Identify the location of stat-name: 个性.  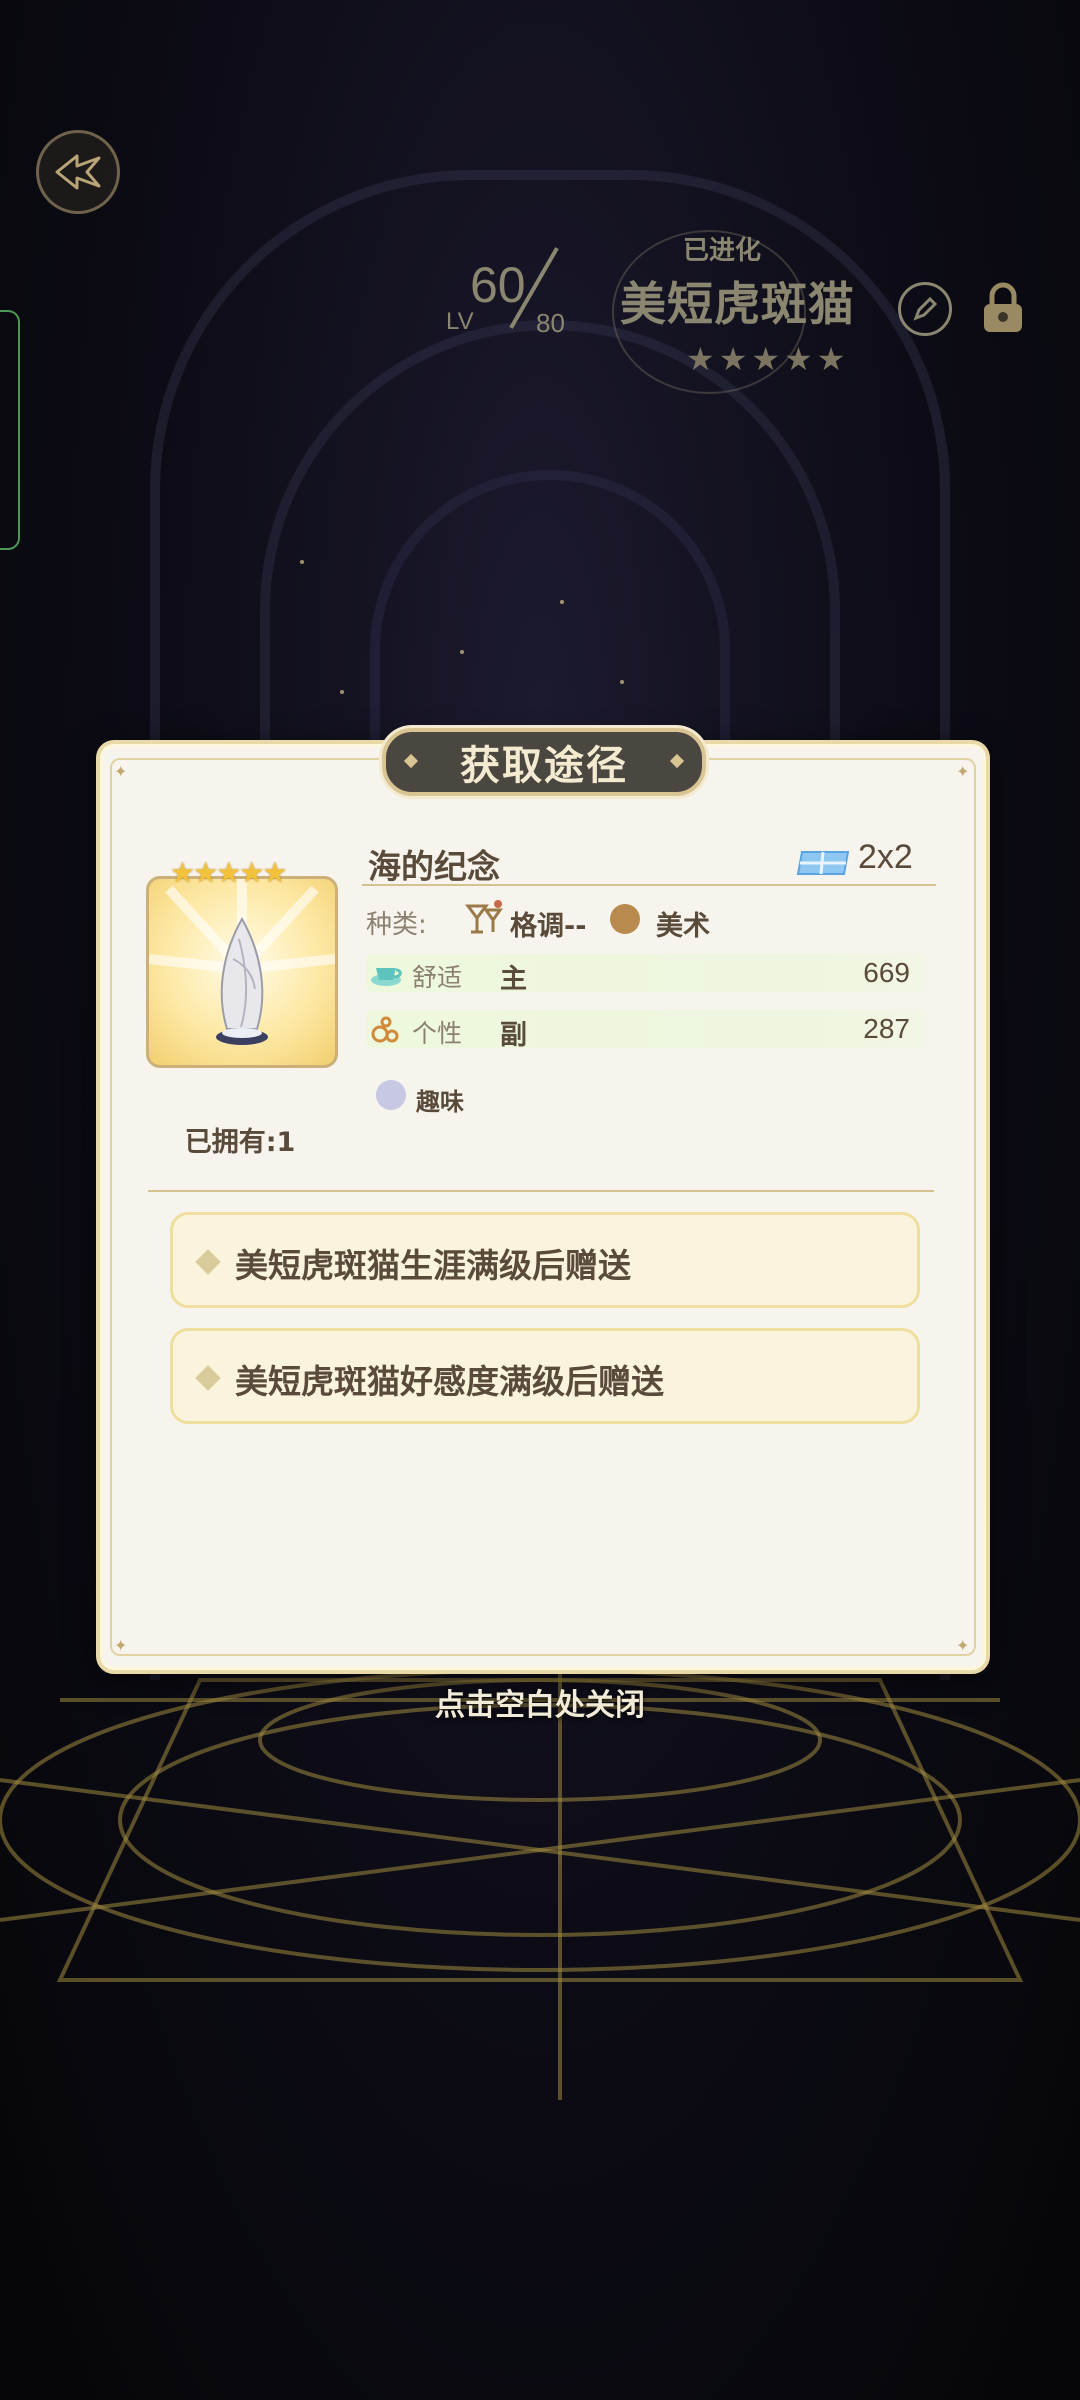
(437, 1033).